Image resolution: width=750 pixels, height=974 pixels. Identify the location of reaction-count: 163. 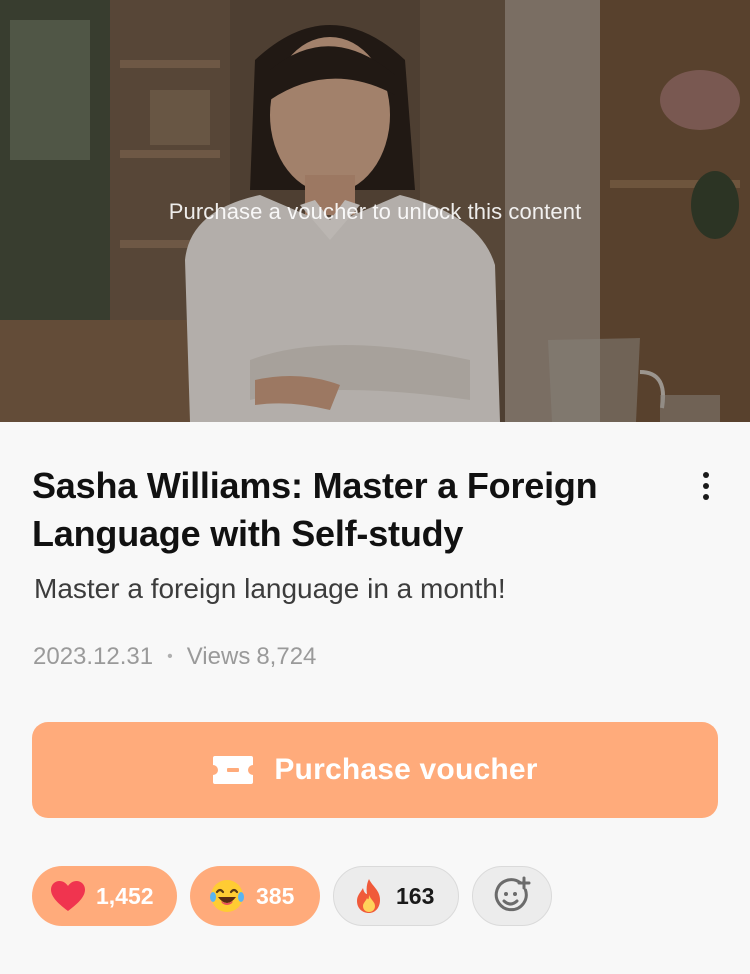
(415, 895).